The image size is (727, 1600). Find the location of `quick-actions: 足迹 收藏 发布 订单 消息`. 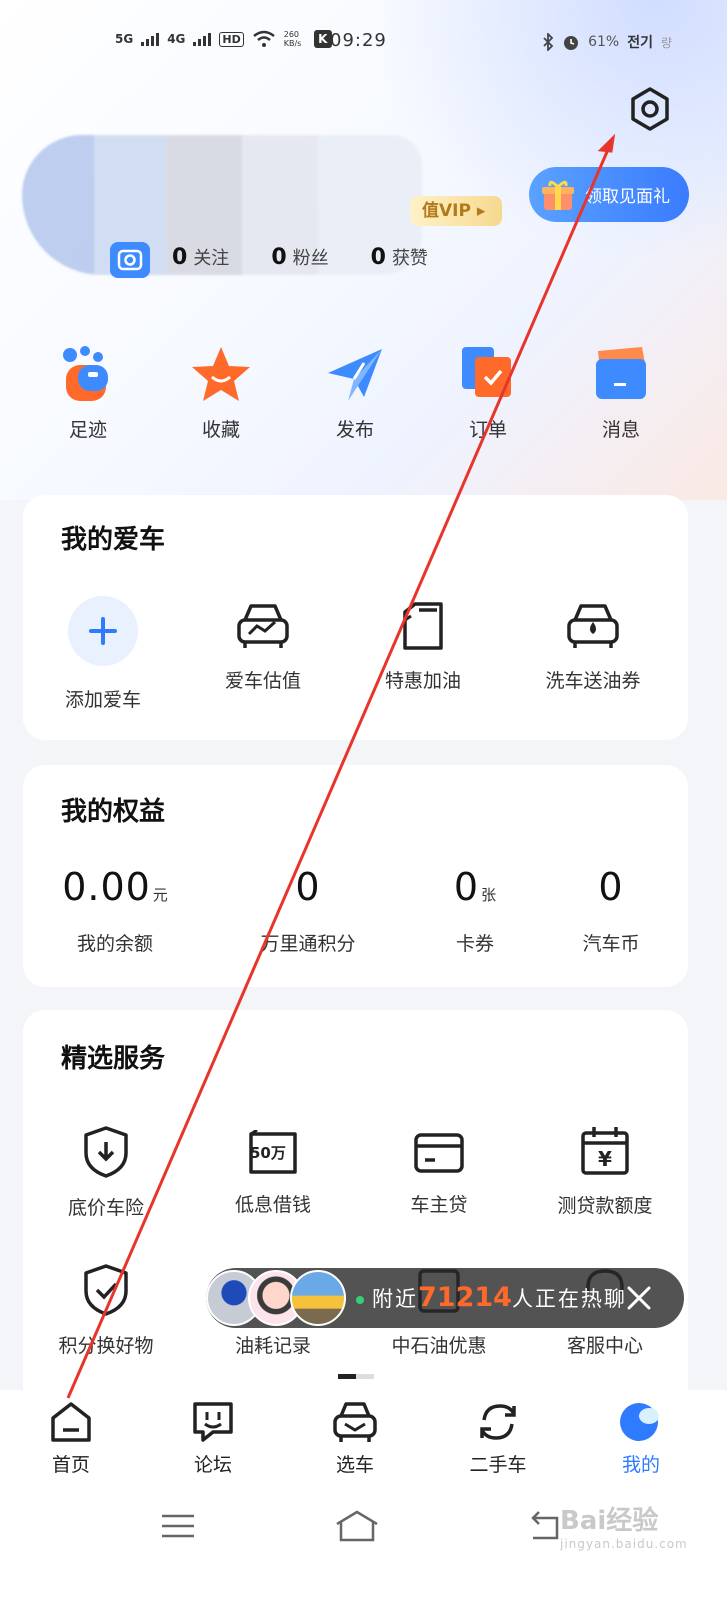

quick-actions: 足迹 收藏 发布 订单 消息 is located at coordinates (363, 395).